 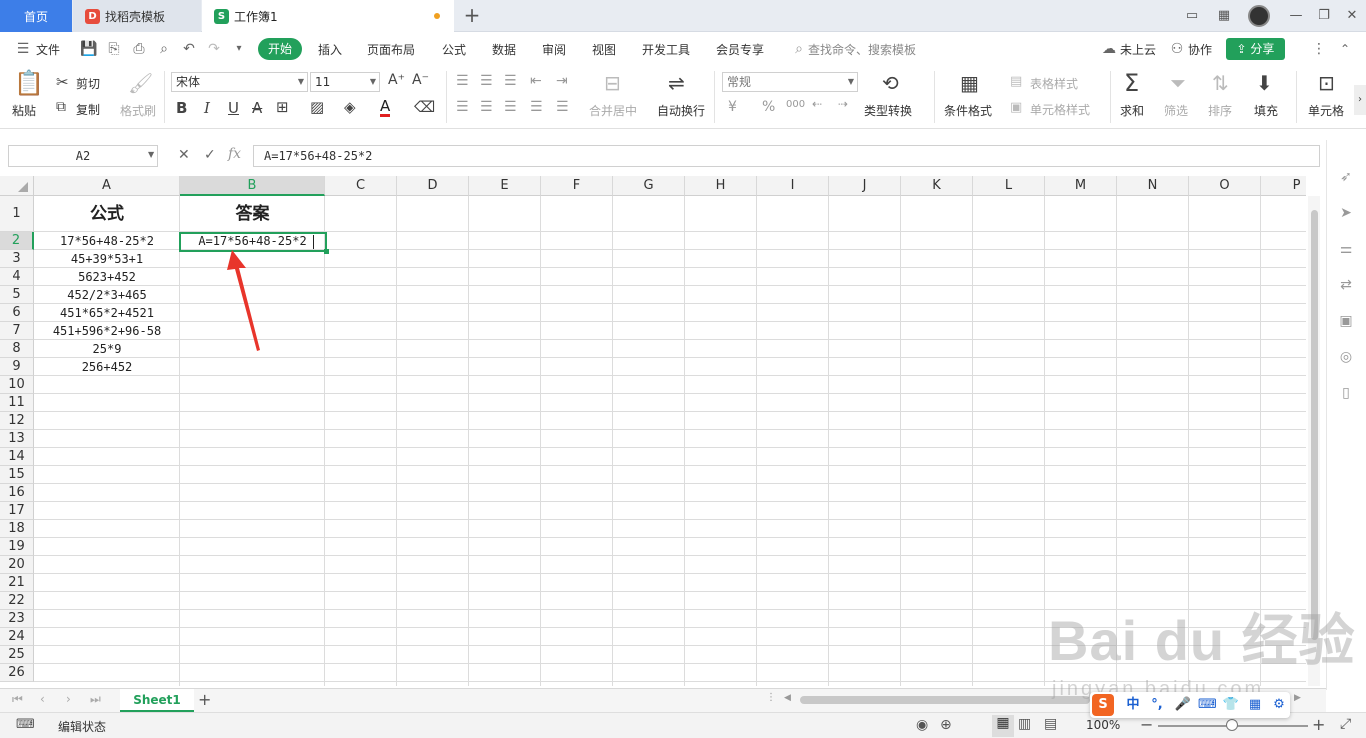 I want to click on row-header-7: 7, so click(x=17, y=331).